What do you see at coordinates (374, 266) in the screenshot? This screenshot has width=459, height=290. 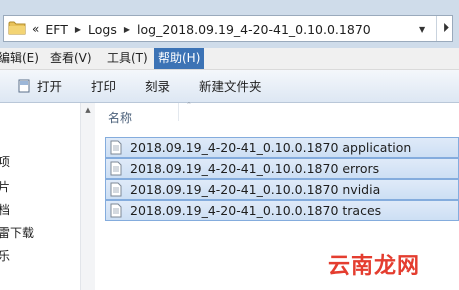 I see `watermark-logo: 云南龙网` at bounding box center [374, 266].